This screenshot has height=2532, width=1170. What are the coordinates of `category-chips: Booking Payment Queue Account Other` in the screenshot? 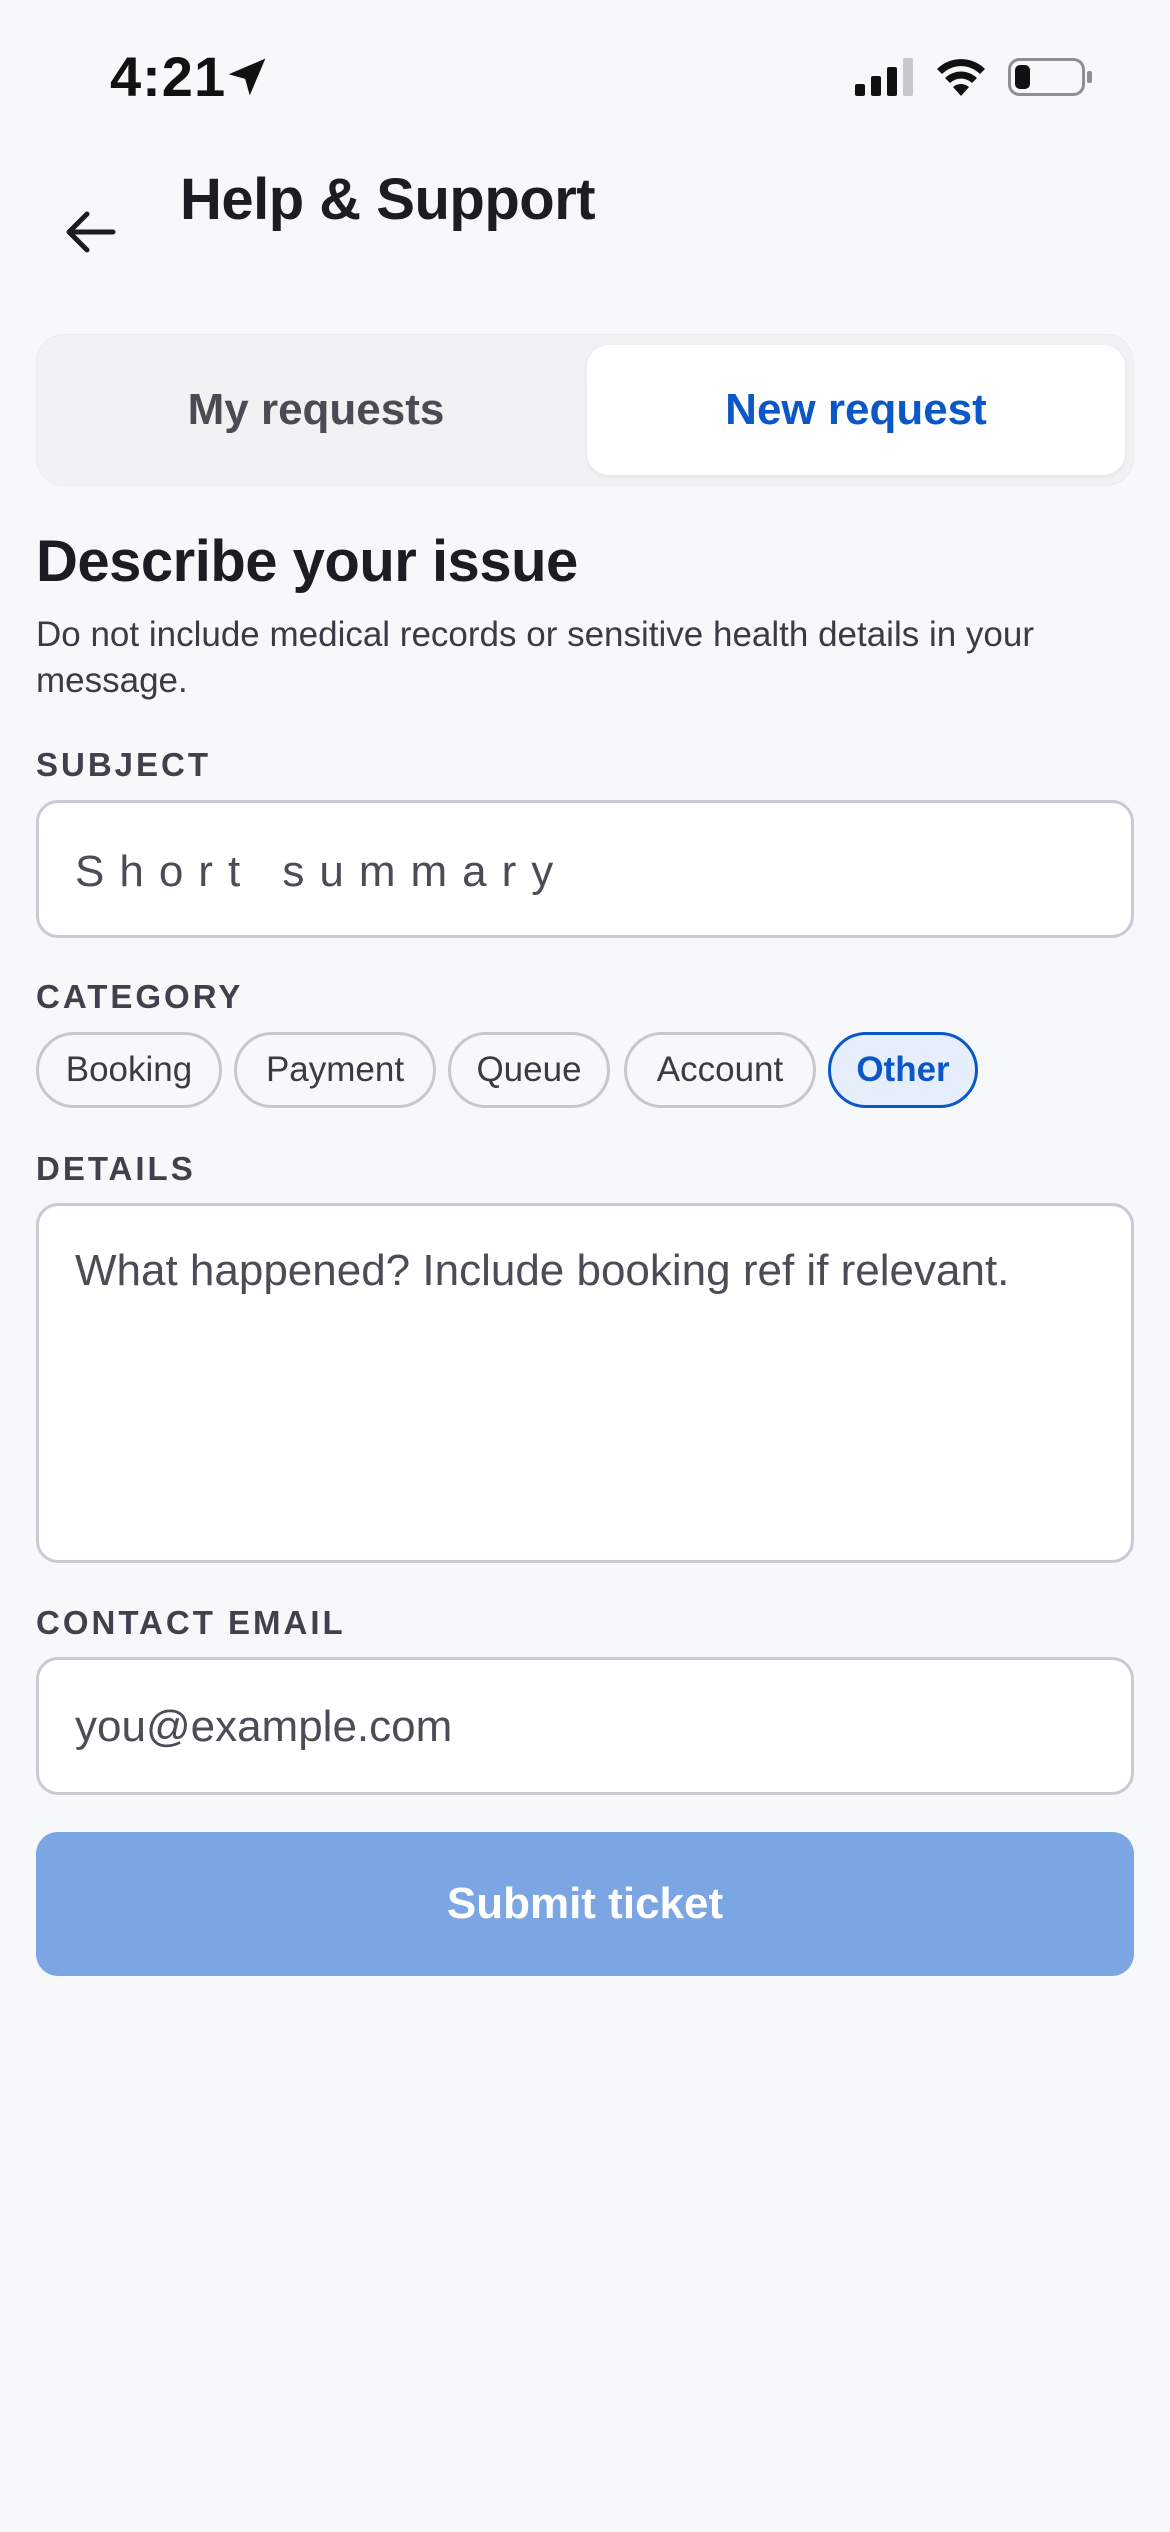 It's located at (586, 1071).